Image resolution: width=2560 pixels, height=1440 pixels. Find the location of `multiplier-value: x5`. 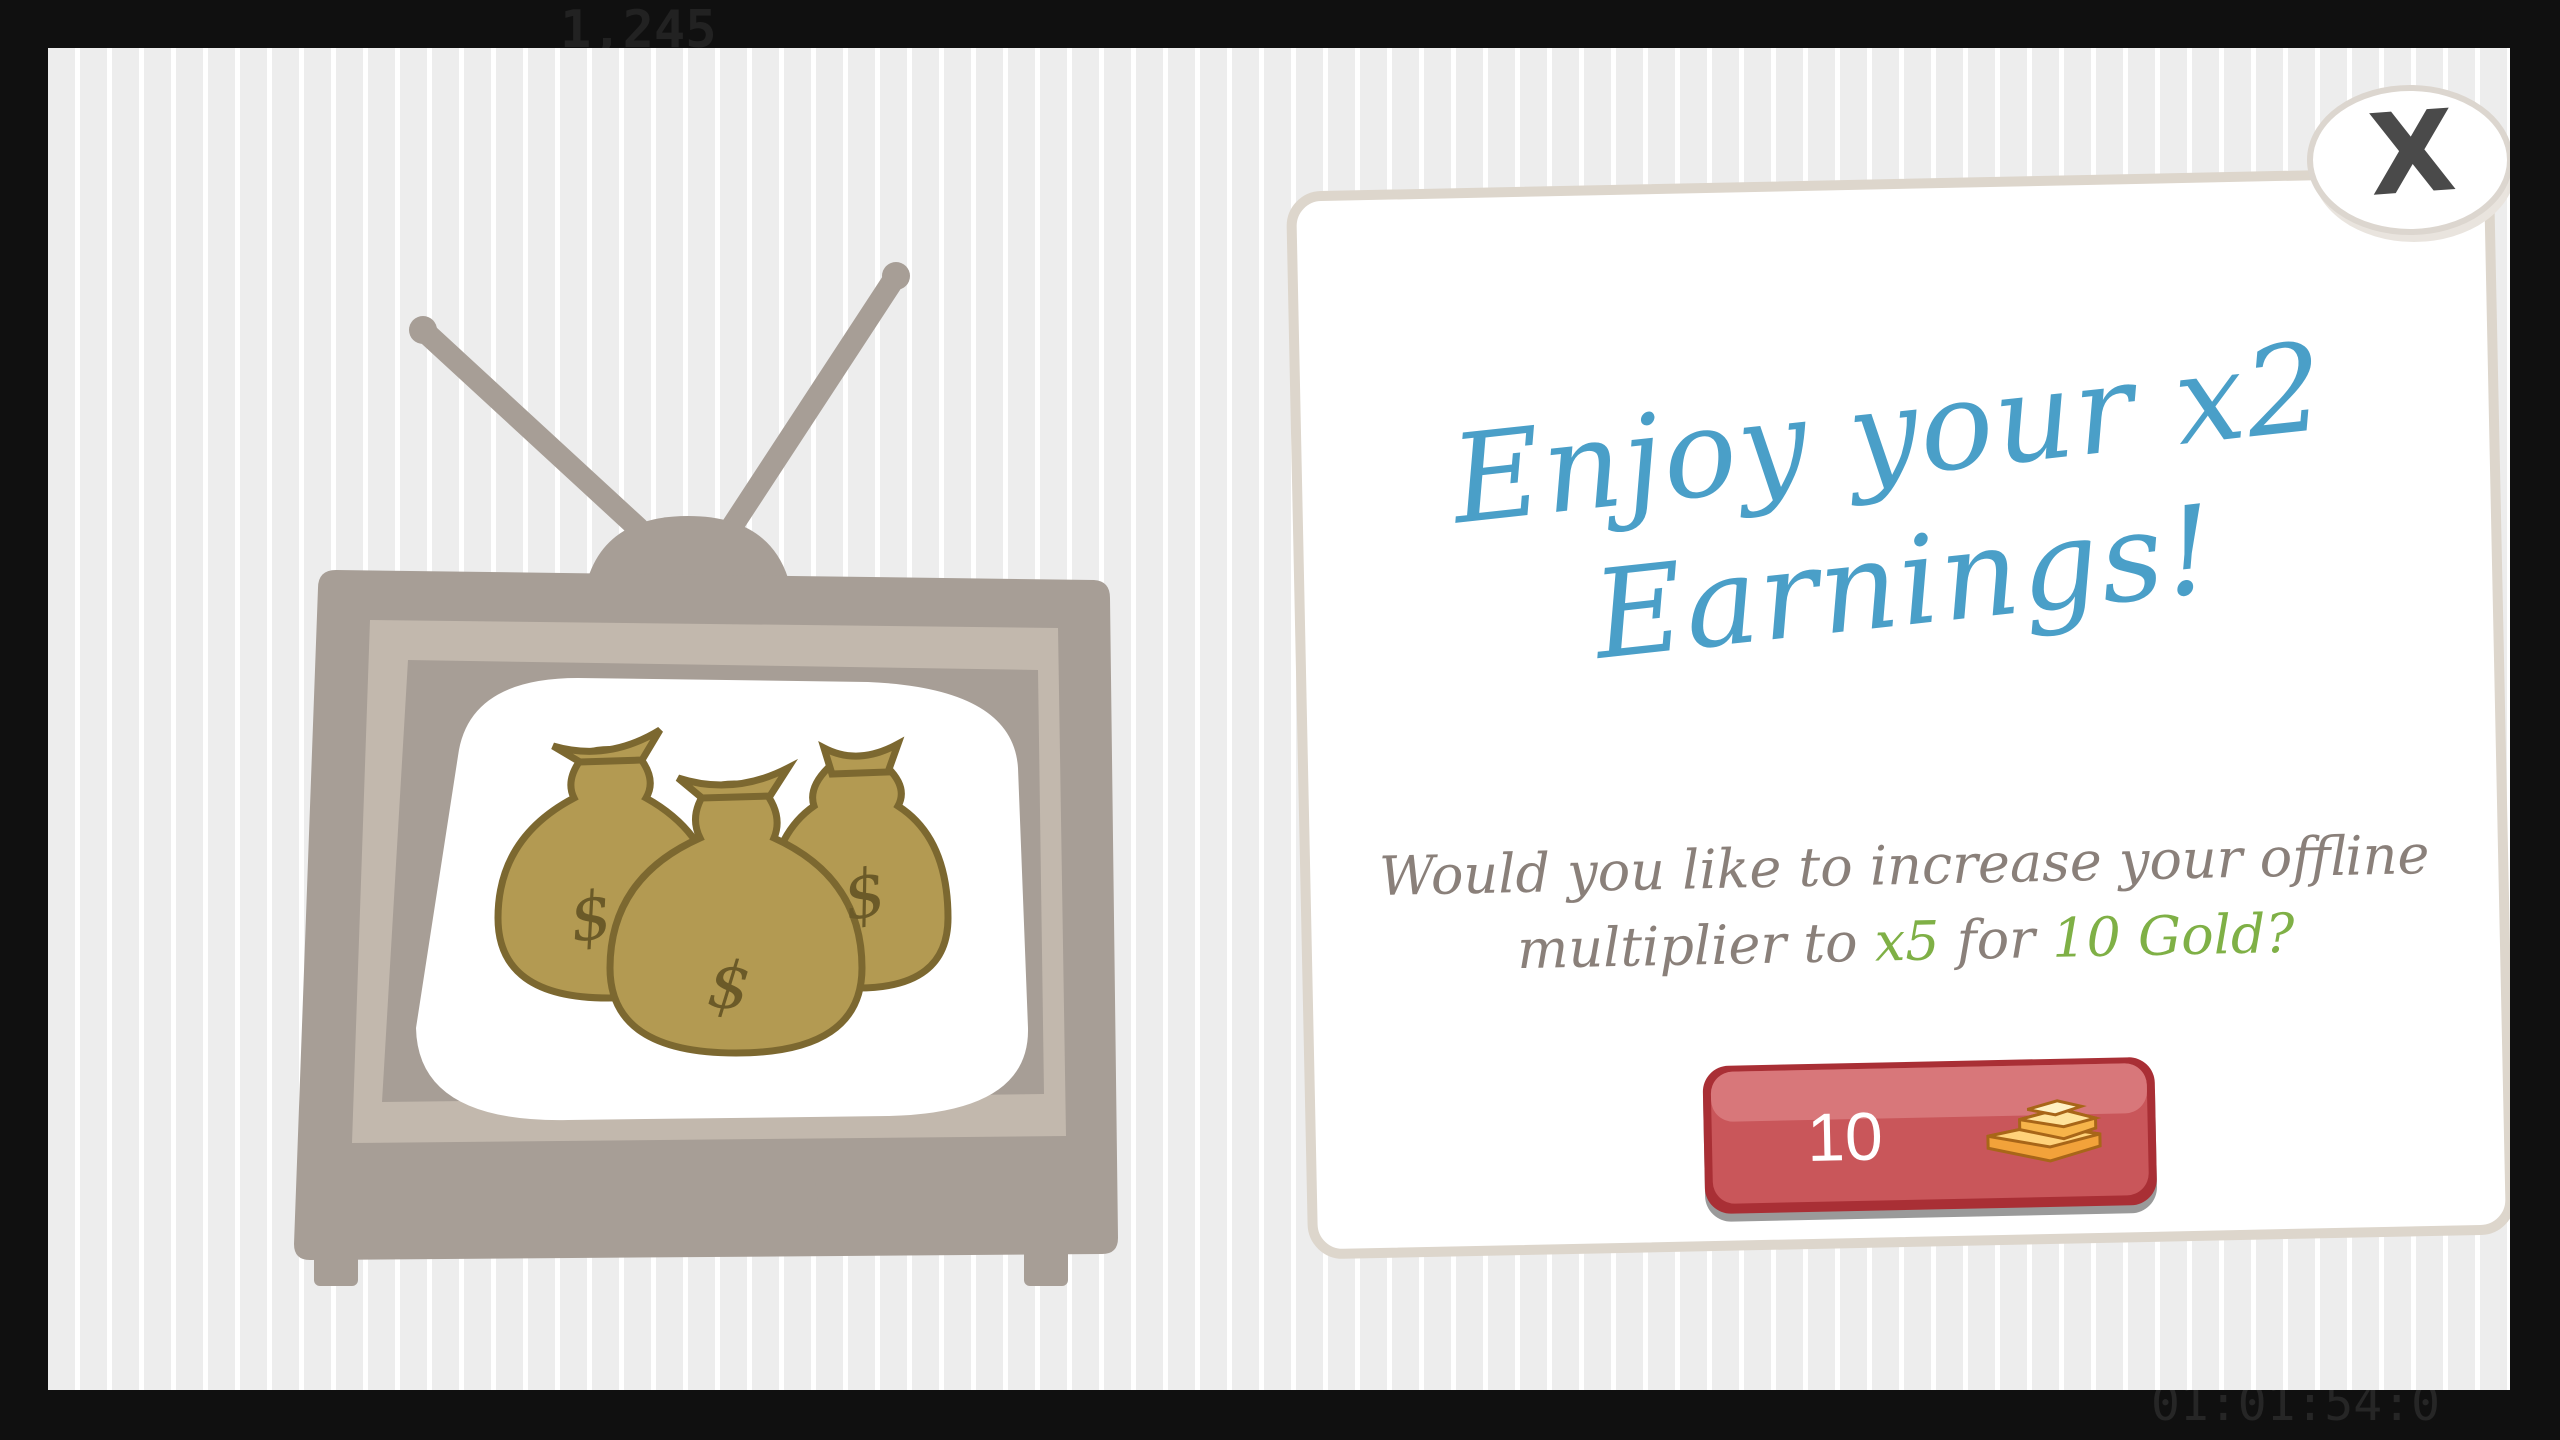

multiplier-value: x5 is located at coordinates (1907, 941).